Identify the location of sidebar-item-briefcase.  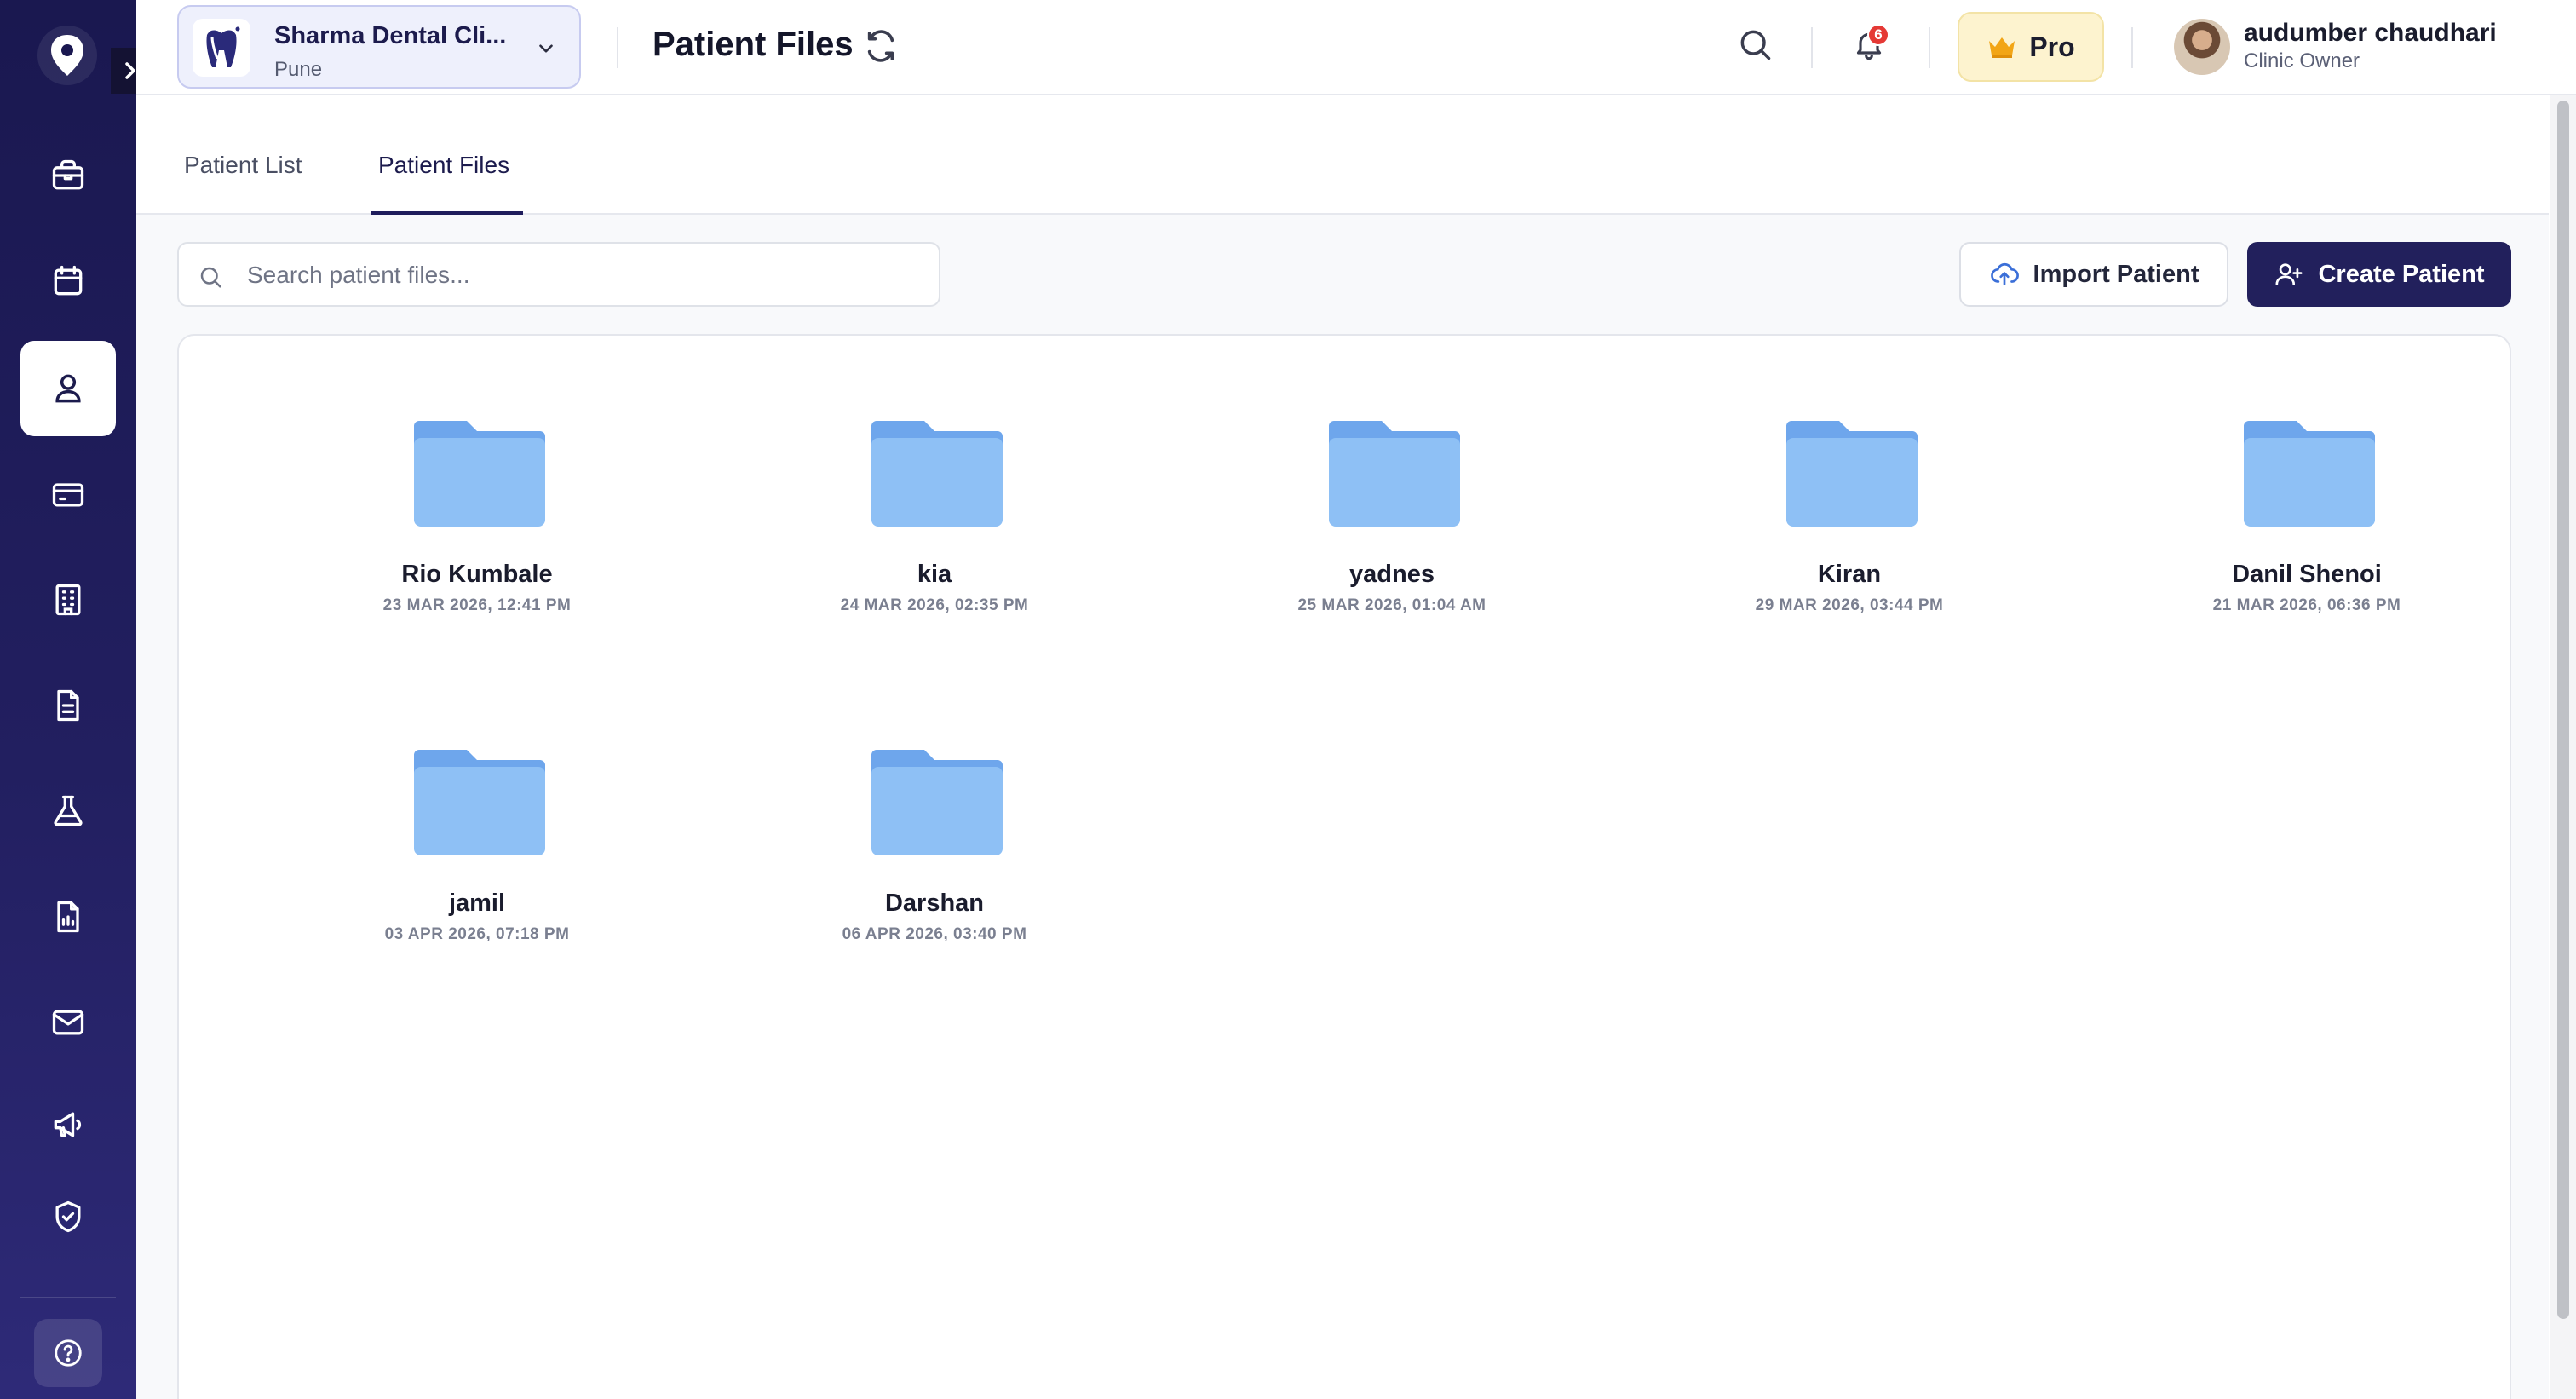
(68, 175).